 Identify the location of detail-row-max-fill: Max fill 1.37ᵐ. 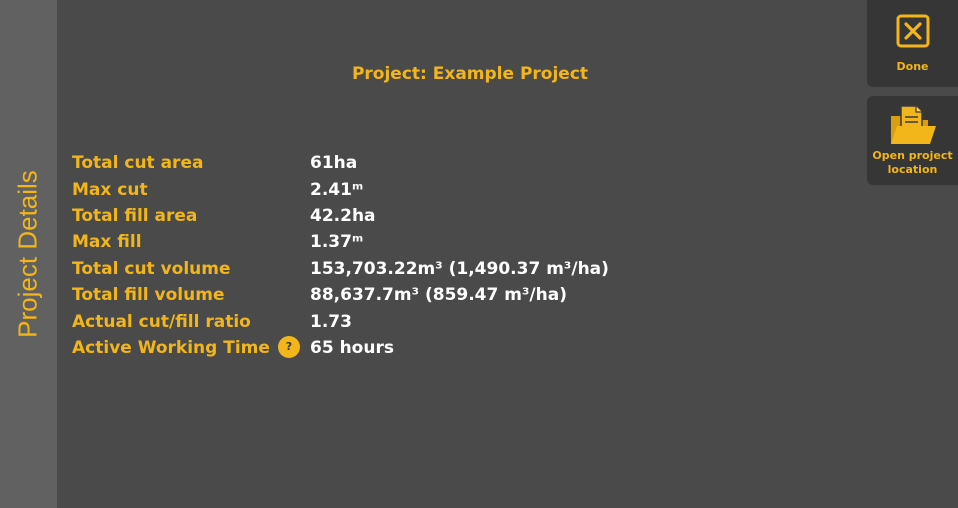
(340, 242).